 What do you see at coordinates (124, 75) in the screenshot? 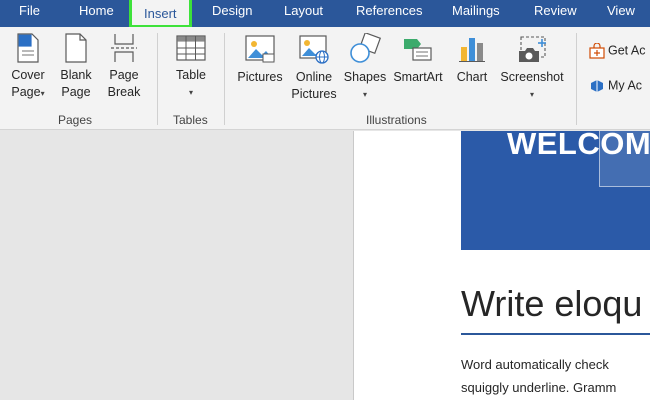
I see `page-break-label-line1: Page` at bounding box center [124, 75].